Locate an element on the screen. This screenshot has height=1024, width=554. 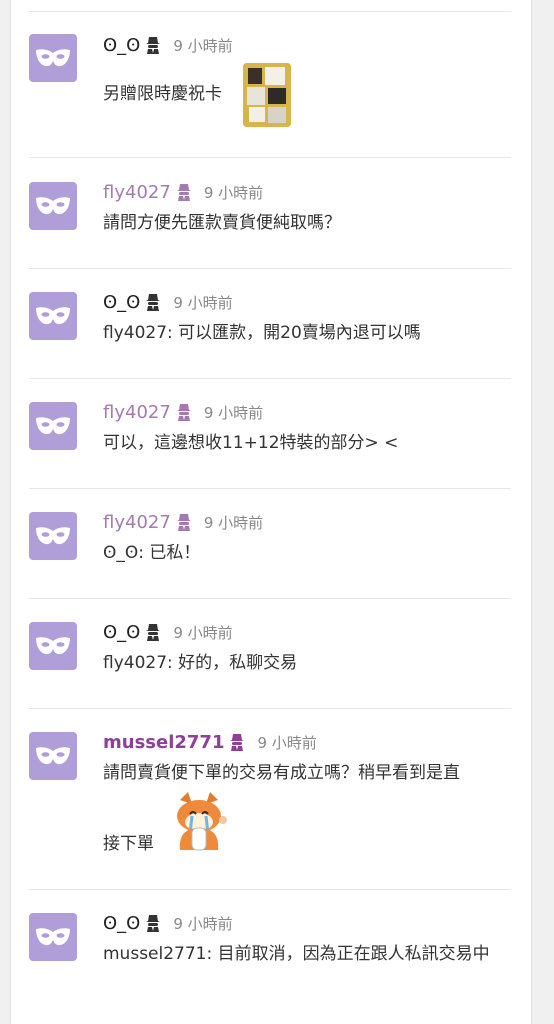
comment-text: fly4027: 好的，私聊交易 is located at coordinates (200, 663).